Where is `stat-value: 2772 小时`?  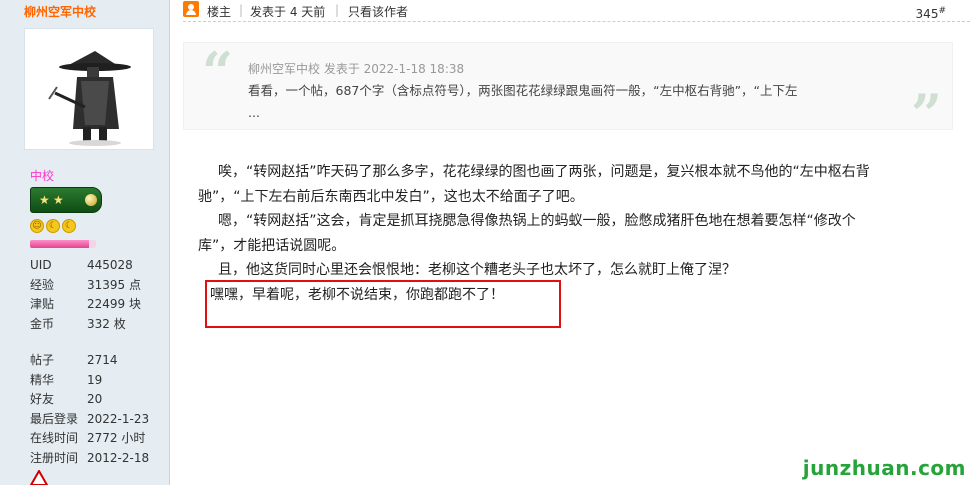 stat-value: 2772 小时 is located at coordinates (116, 438).